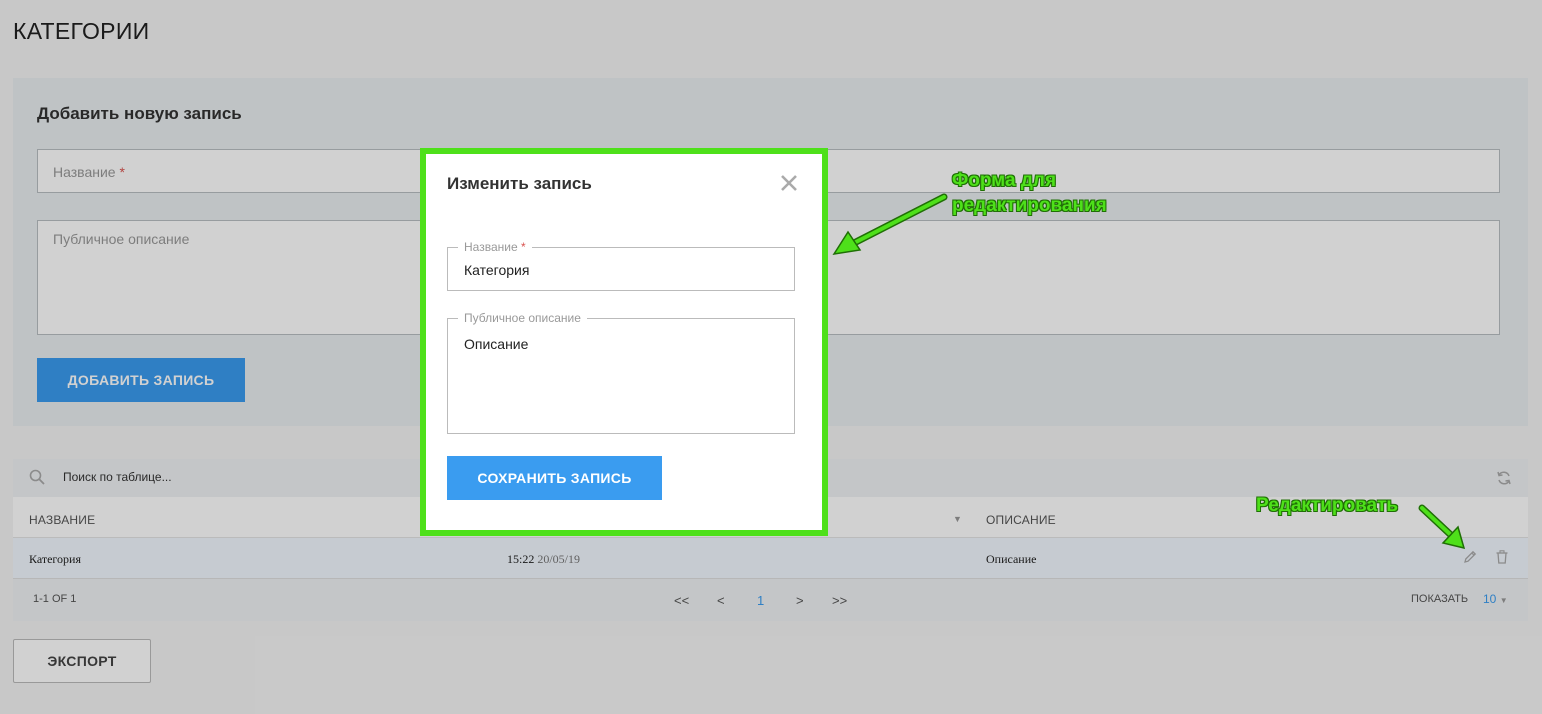 The width and height of the screenshot is (1542, 714). I want to click on form-arrow, so click(890, 224).